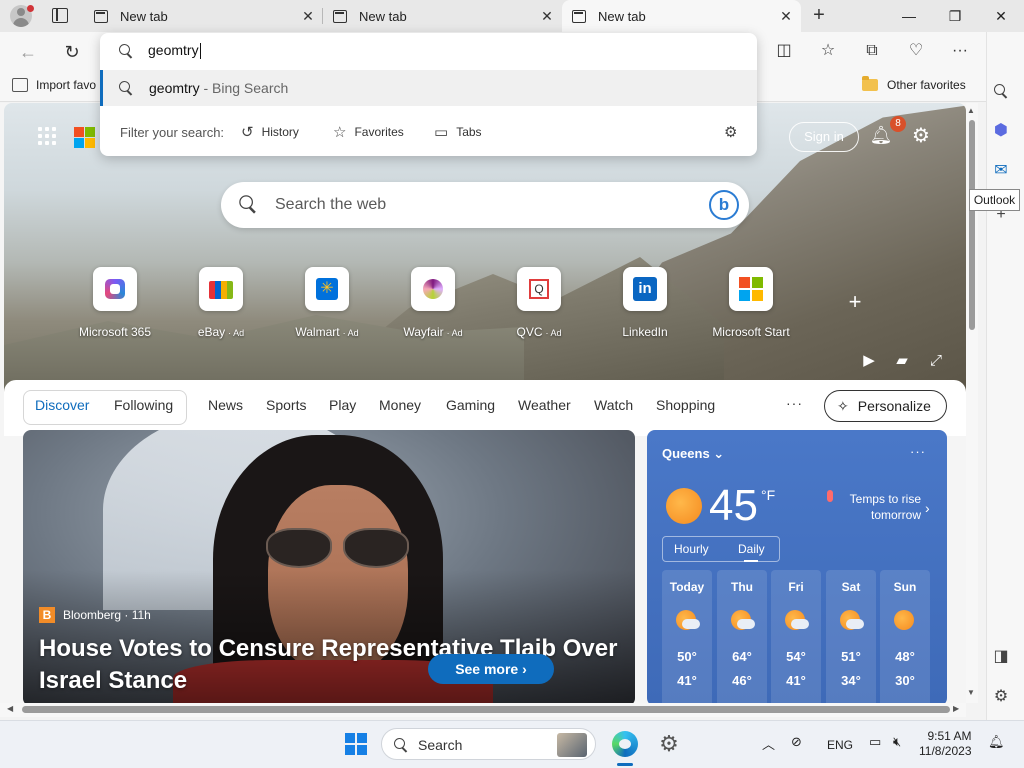 The width and height of the screenshot is (1024, 768). What do you see at coordinates (681, 16) in the screenshot?
I see `tab-3-active: New tab ✕` at bounding box center [681, 16].